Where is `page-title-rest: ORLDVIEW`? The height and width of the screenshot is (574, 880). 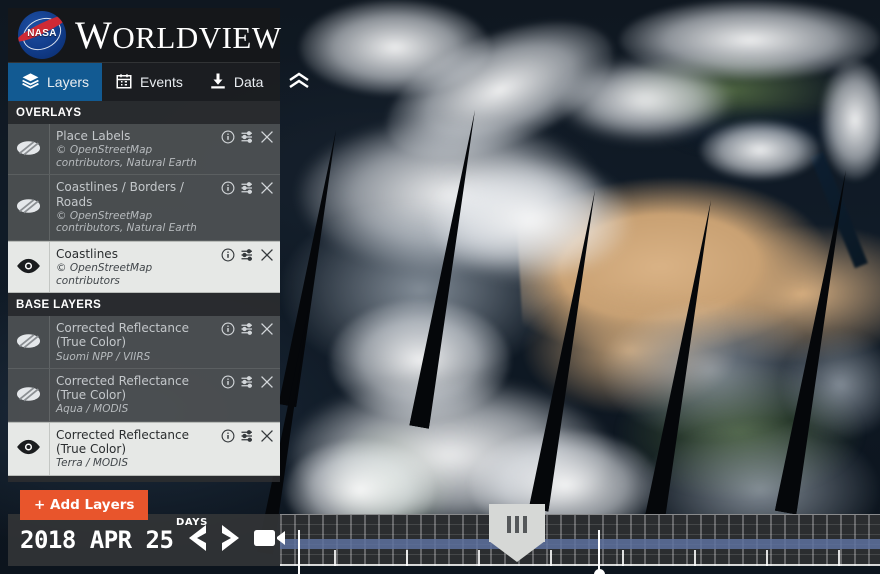
page-title-rest: ORLDVIEW is located at coordinates (197, 37).